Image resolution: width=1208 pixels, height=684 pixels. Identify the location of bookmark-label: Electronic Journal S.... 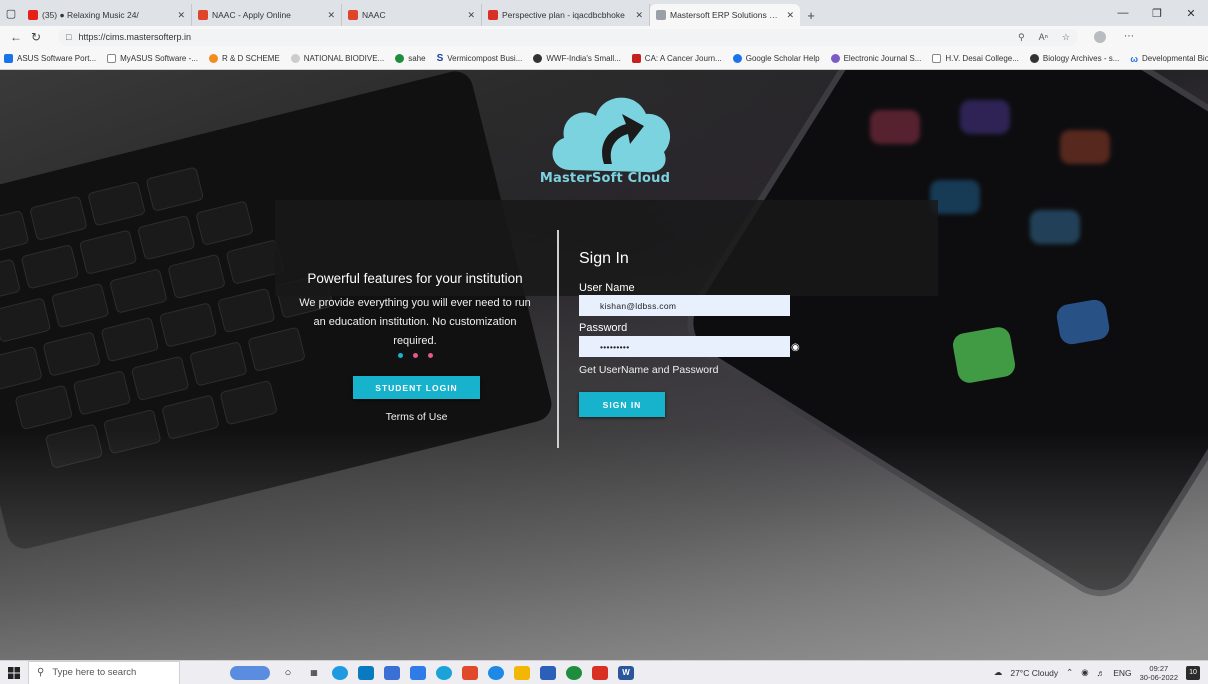
(882, 58).